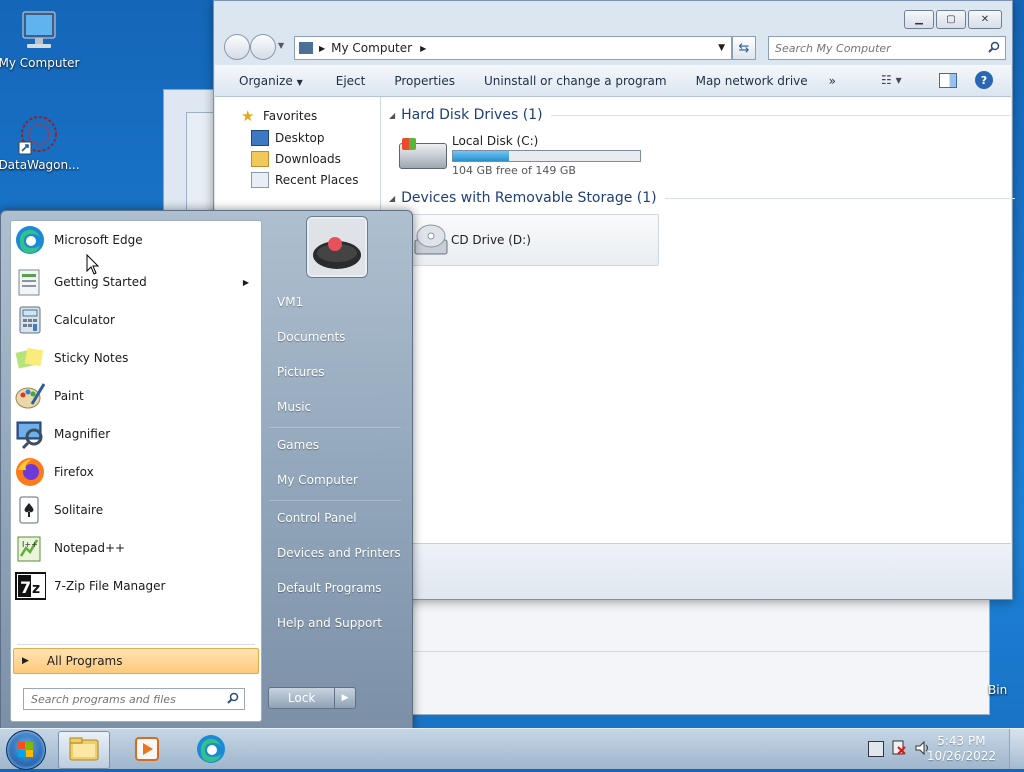  I want to click on action-center-icon, so click(899, 748).